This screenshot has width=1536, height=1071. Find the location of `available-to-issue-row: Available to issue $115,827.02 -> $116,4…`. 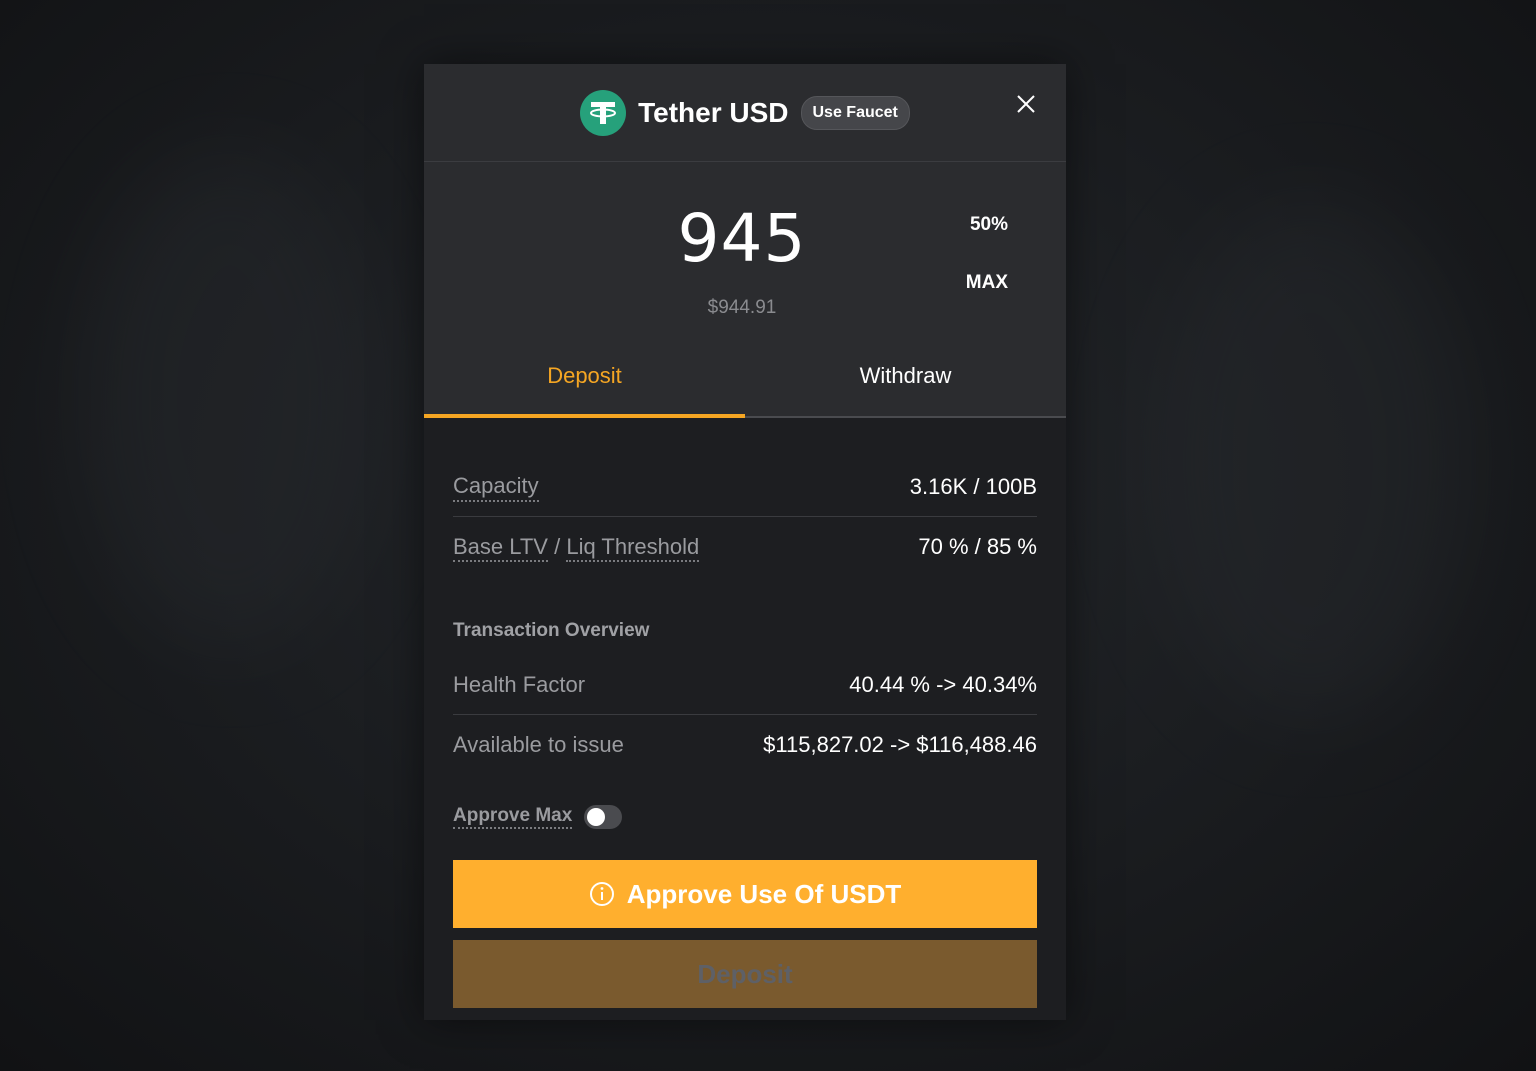

available-to-issue-row: Available to issue $115,827.02 -> $116,4… is located at coordinates (745, 744).